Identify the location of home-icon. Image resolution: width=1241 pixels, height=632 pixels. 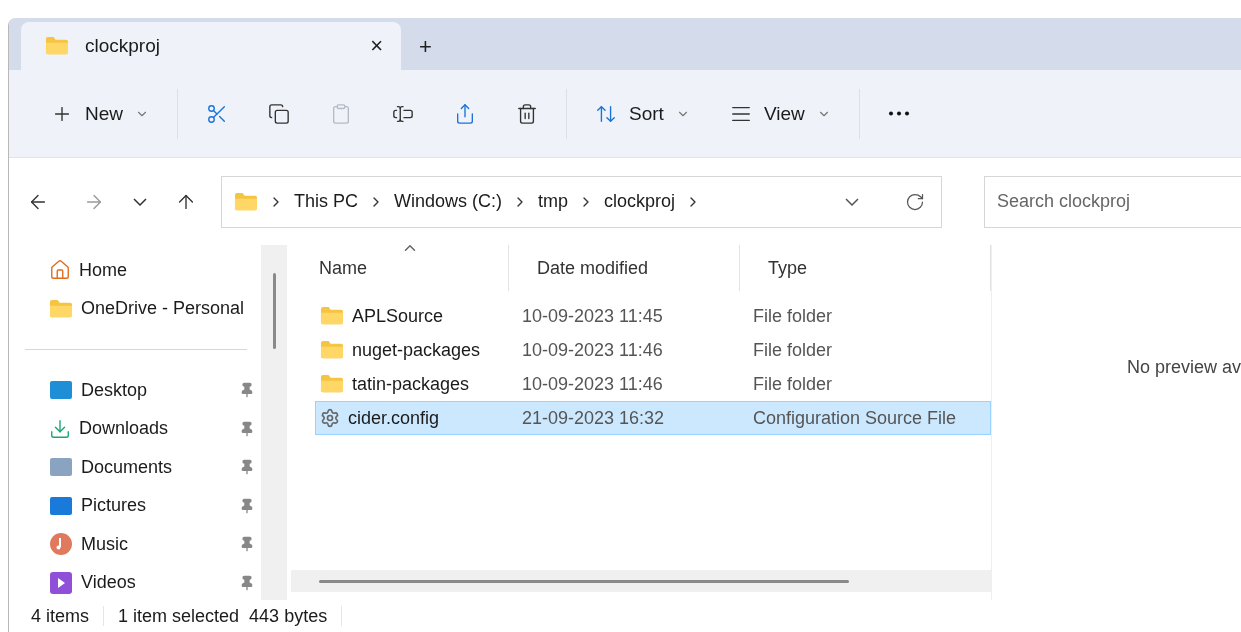
(60, 270).